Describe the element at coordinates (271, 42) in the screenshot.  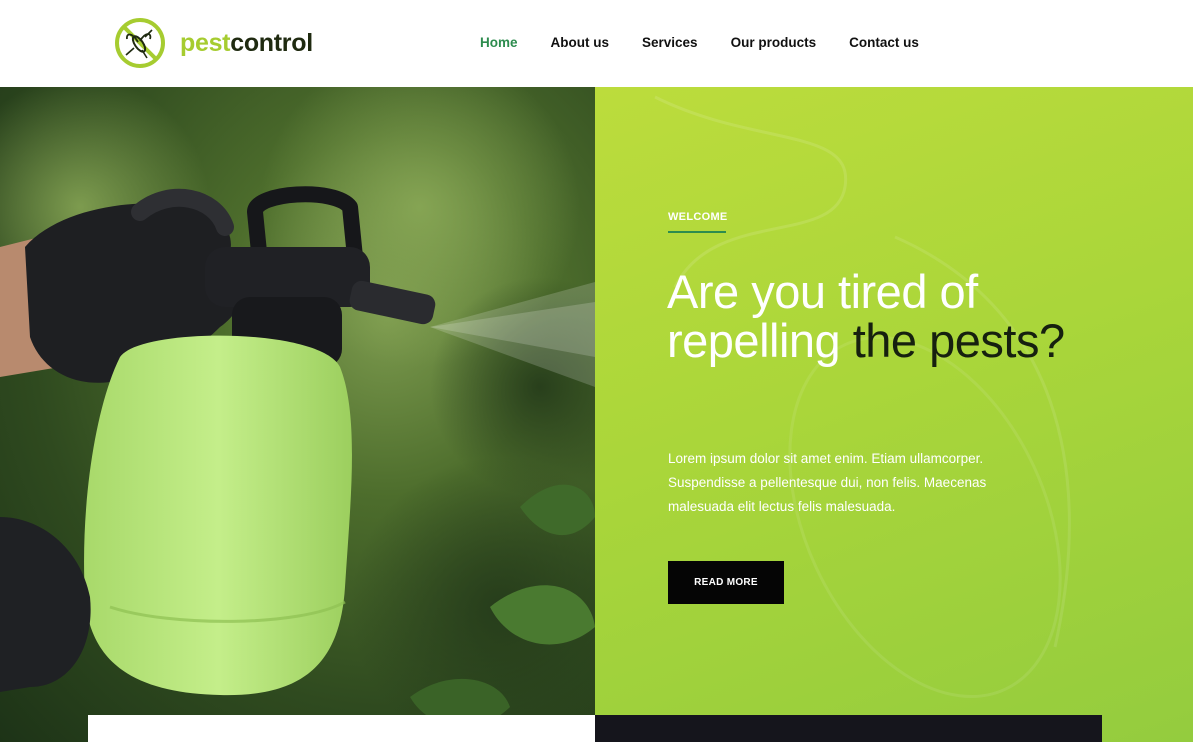
I see `logo-text-control: control` at that location.